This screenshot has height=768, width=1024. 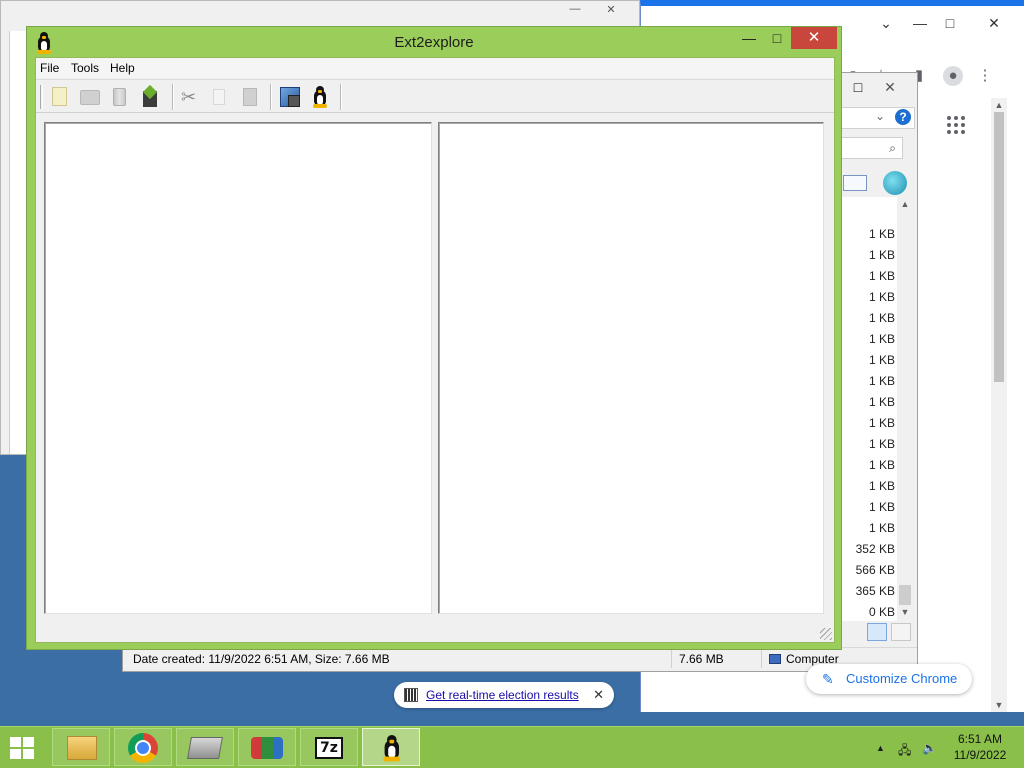 I want to click on close-button: ✕, so click(x=814, y=38).